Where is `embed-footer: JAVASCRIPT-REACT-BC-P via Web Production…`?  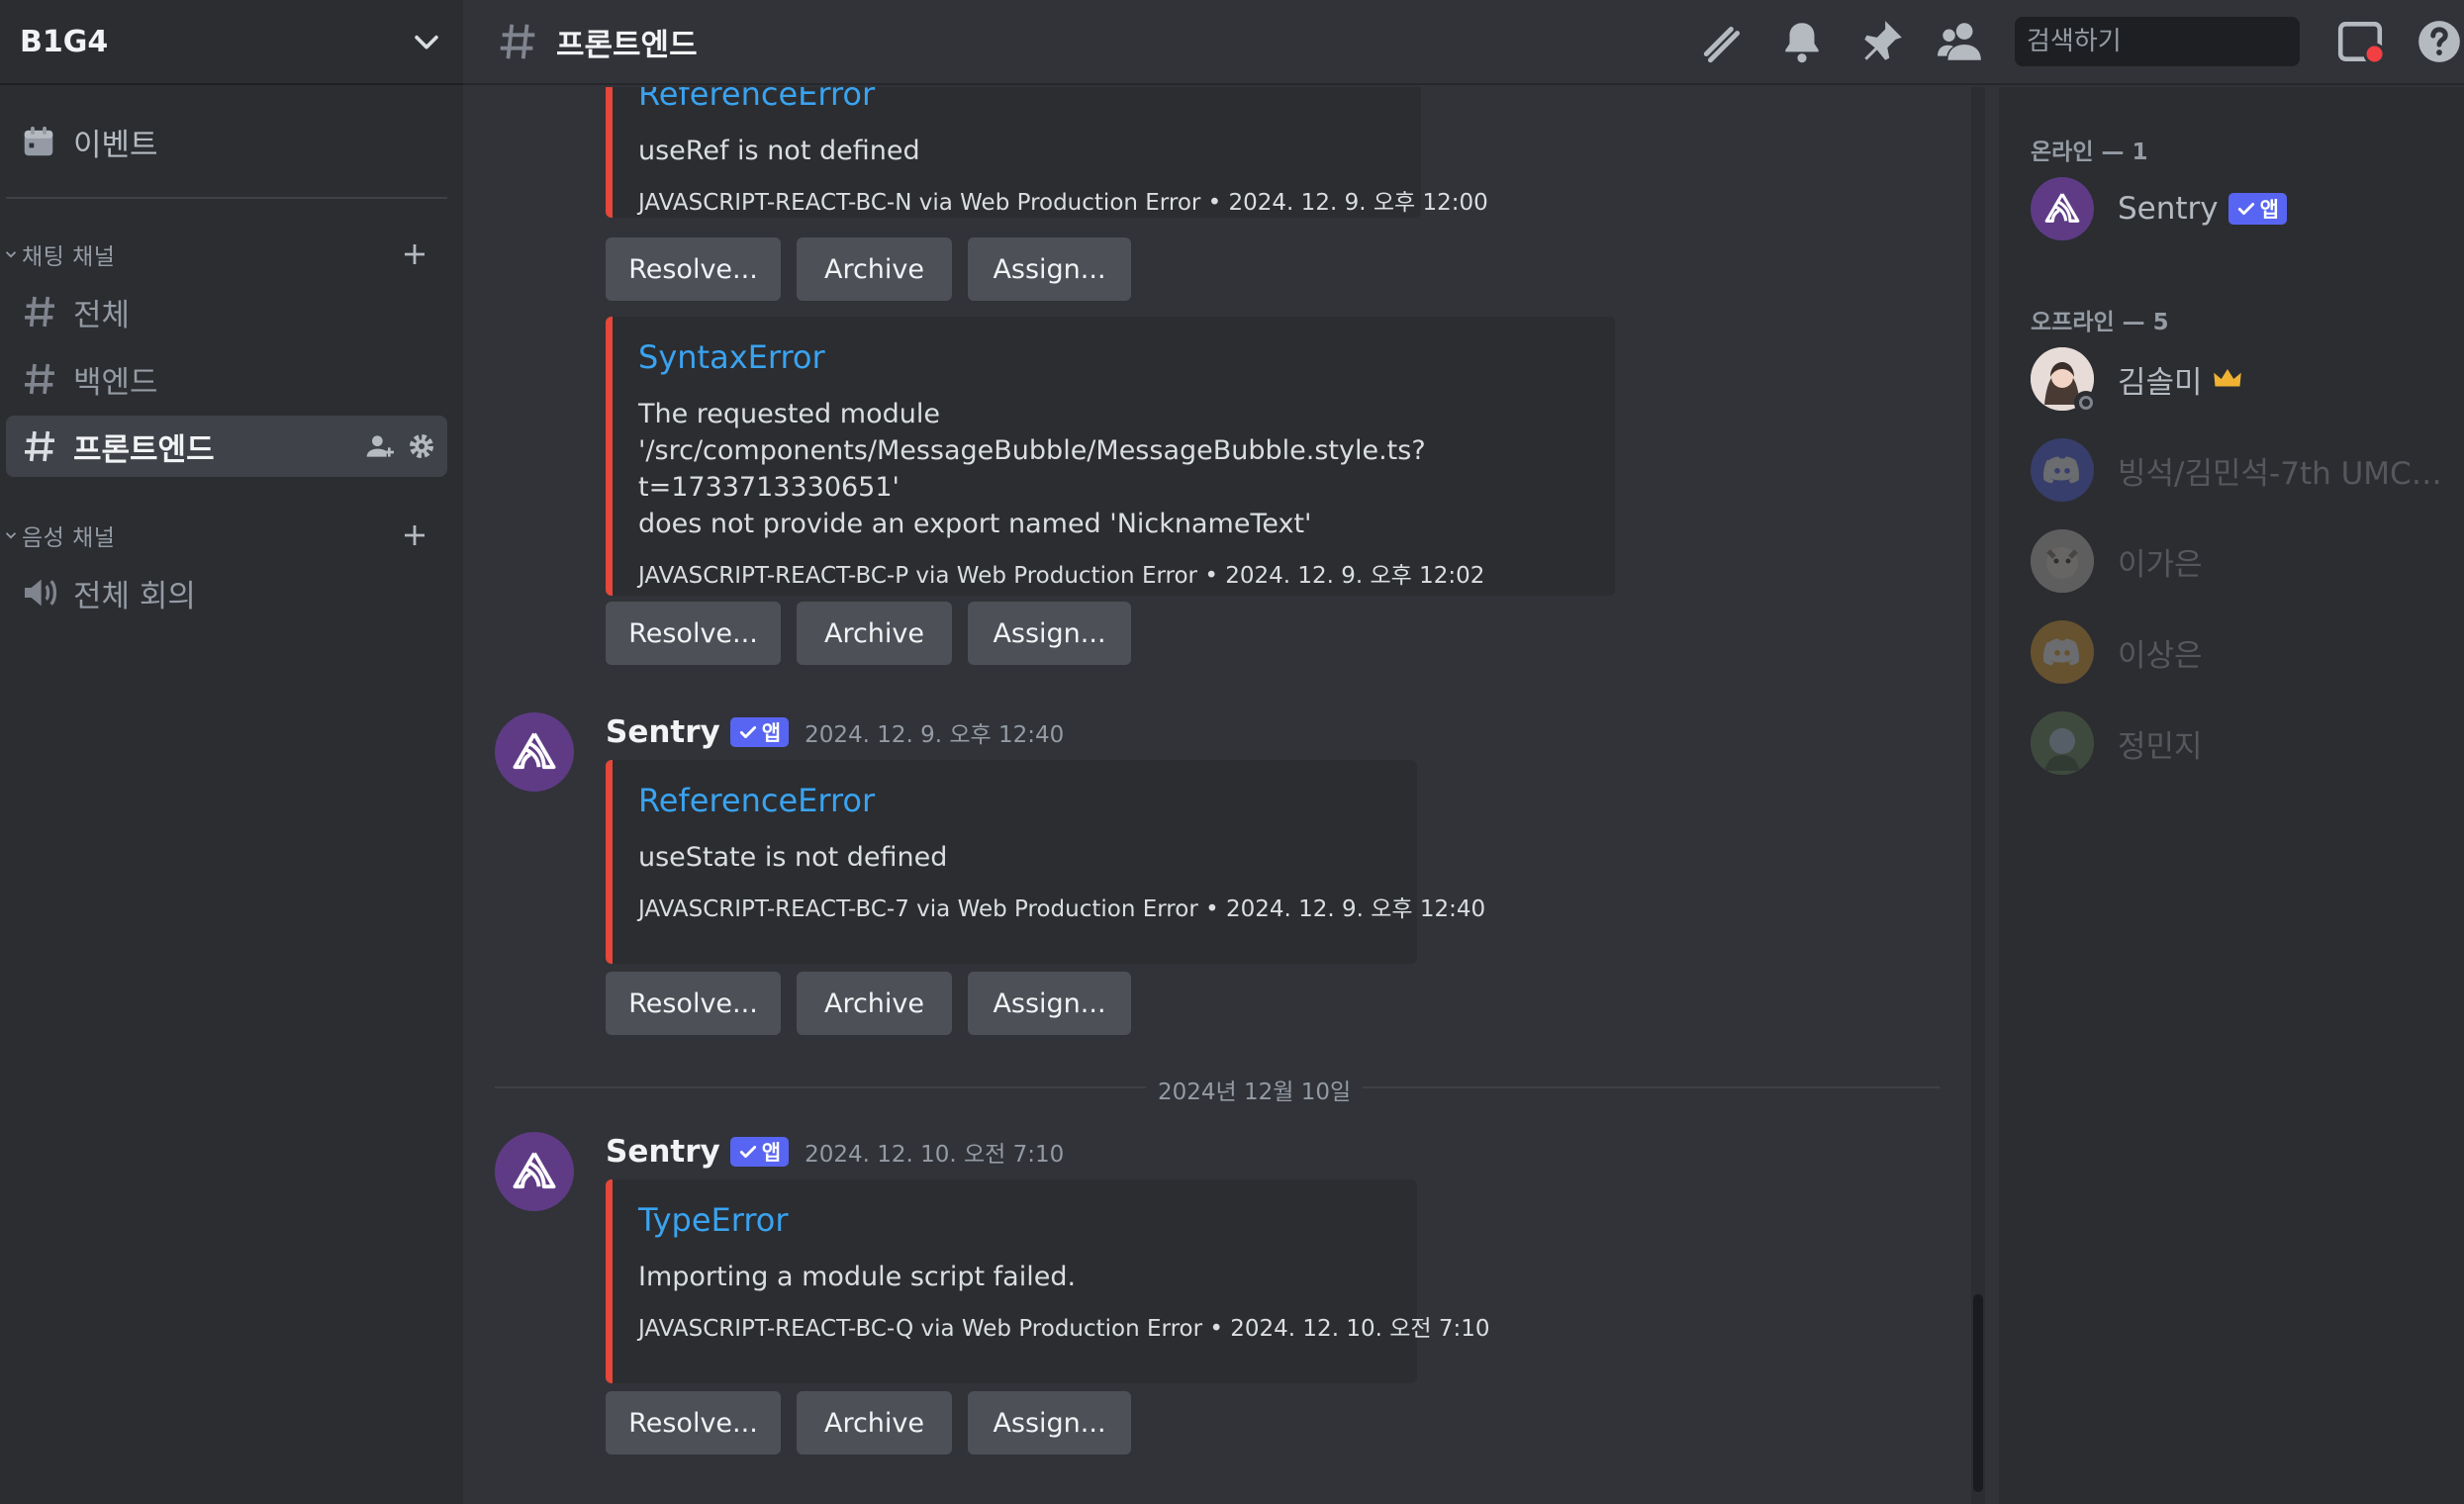
embed-footer: JAVASCRIPT-REACT-BC-P via Web Production… is located at coordinates (1061, 576).